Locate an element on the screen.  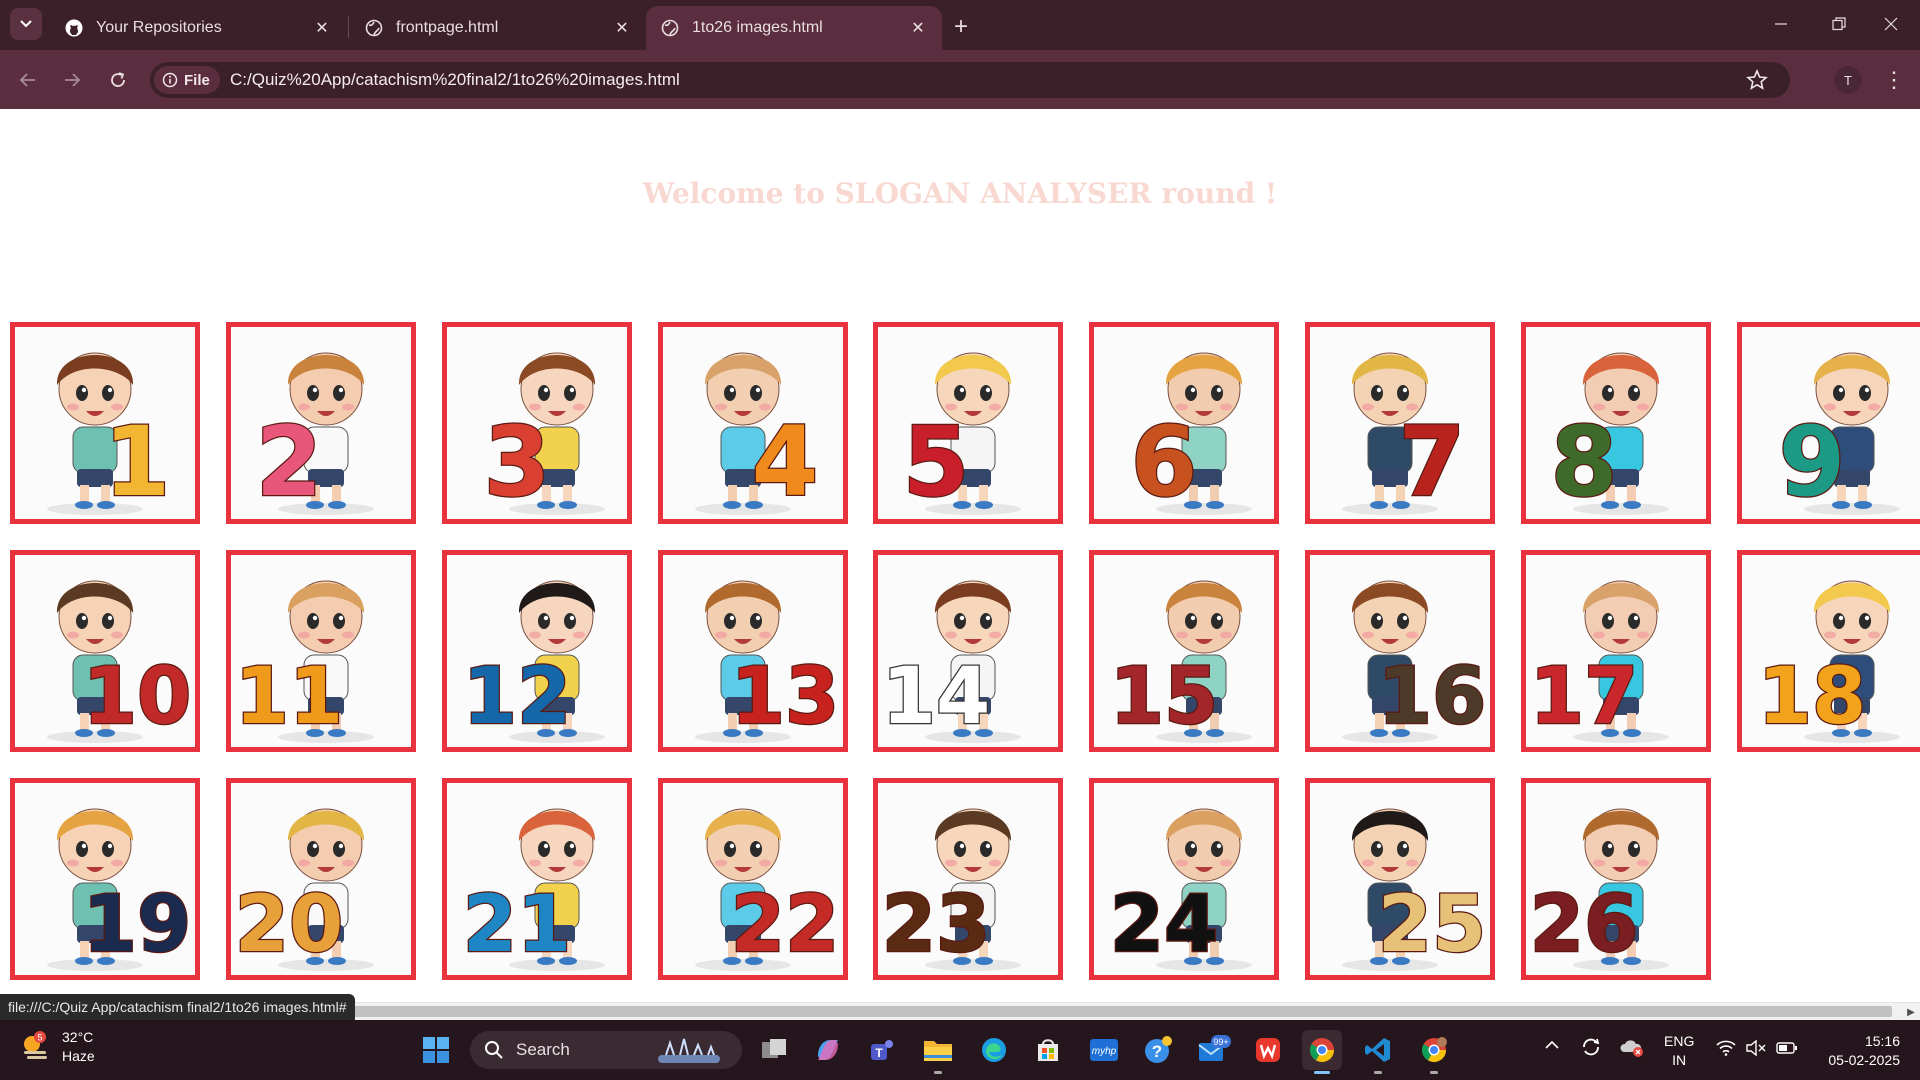
restore-button is located at coordinates (1839, 24).